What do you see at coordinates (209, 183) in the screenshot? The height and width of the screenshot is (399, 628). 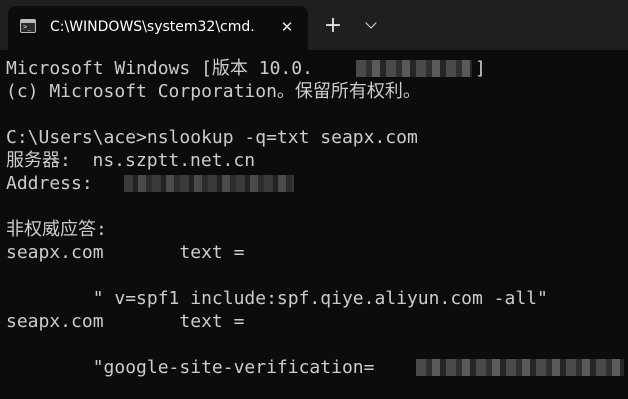 I see `redacted-address` at bounding box center [209, 183].